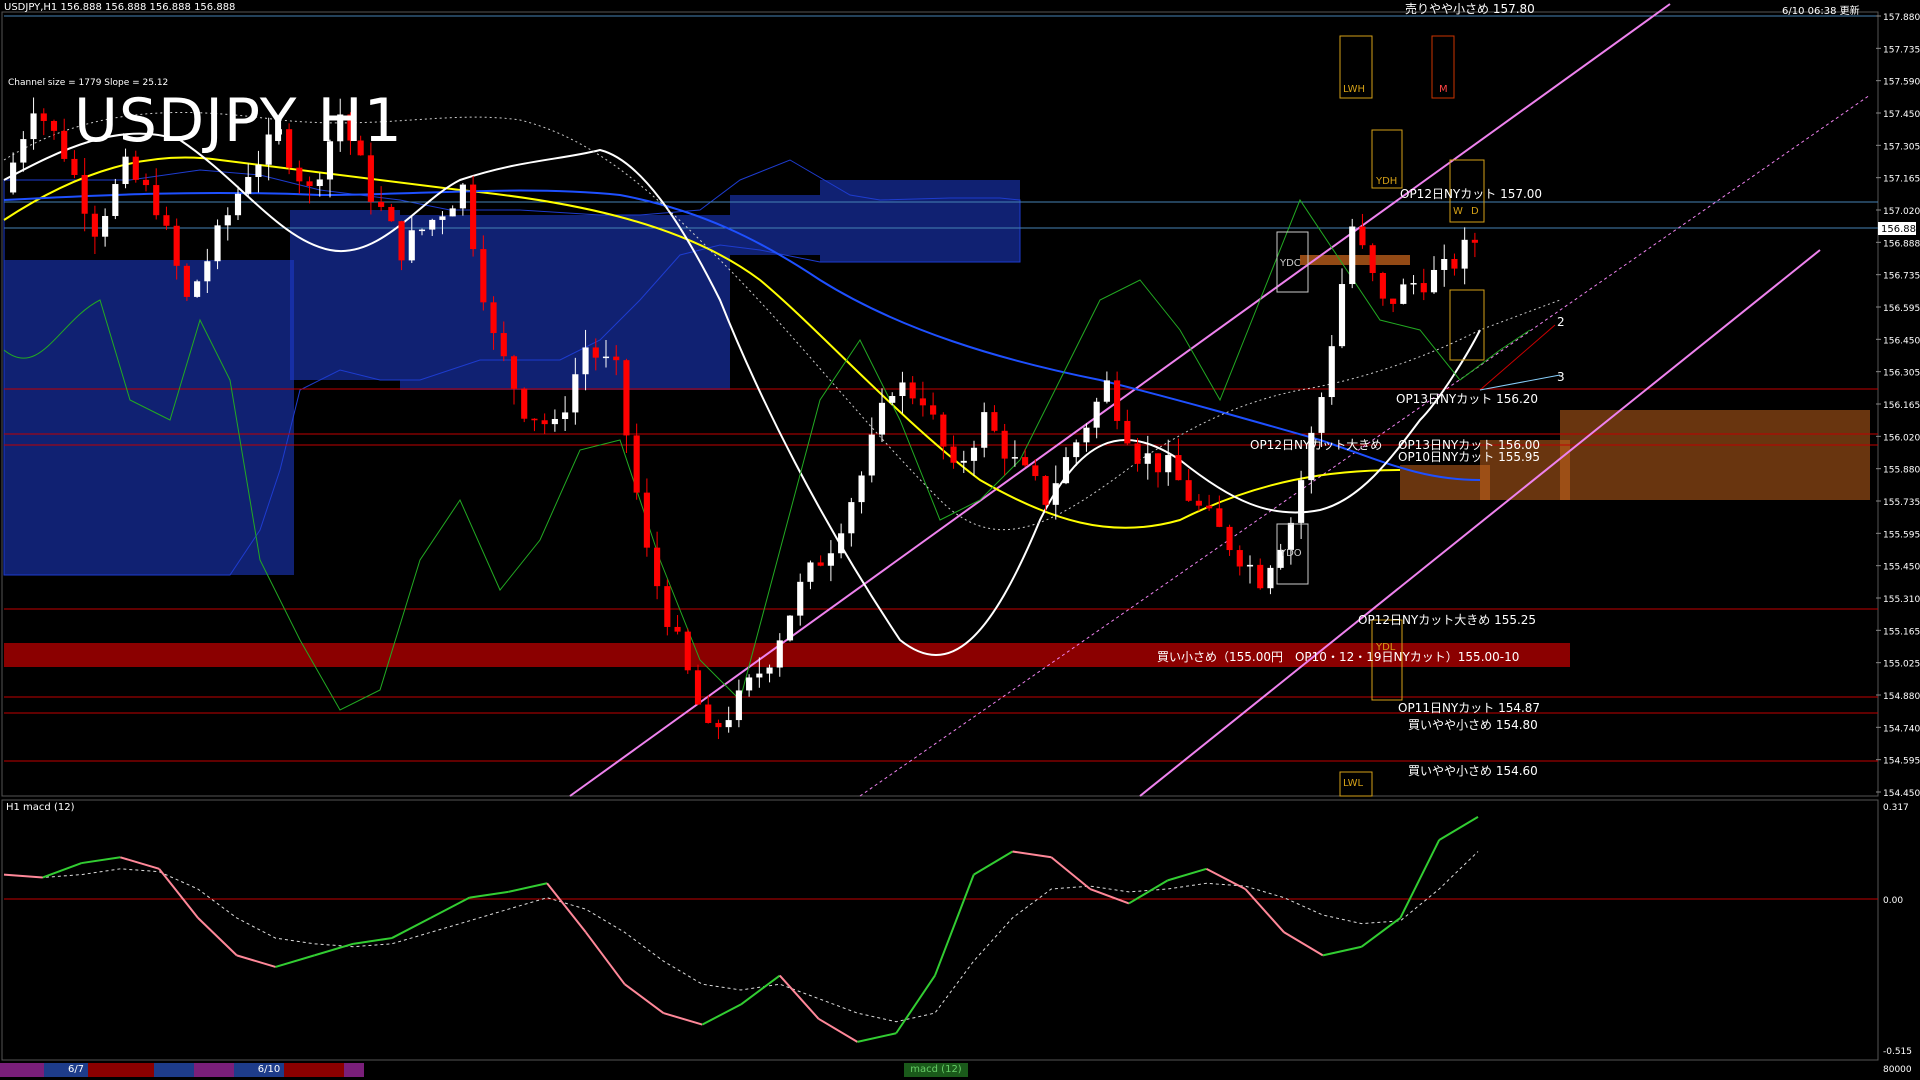  Describe the element at coordinates (1387, 181) in the screenshot. I see `label-ydh: YDH` at that location.